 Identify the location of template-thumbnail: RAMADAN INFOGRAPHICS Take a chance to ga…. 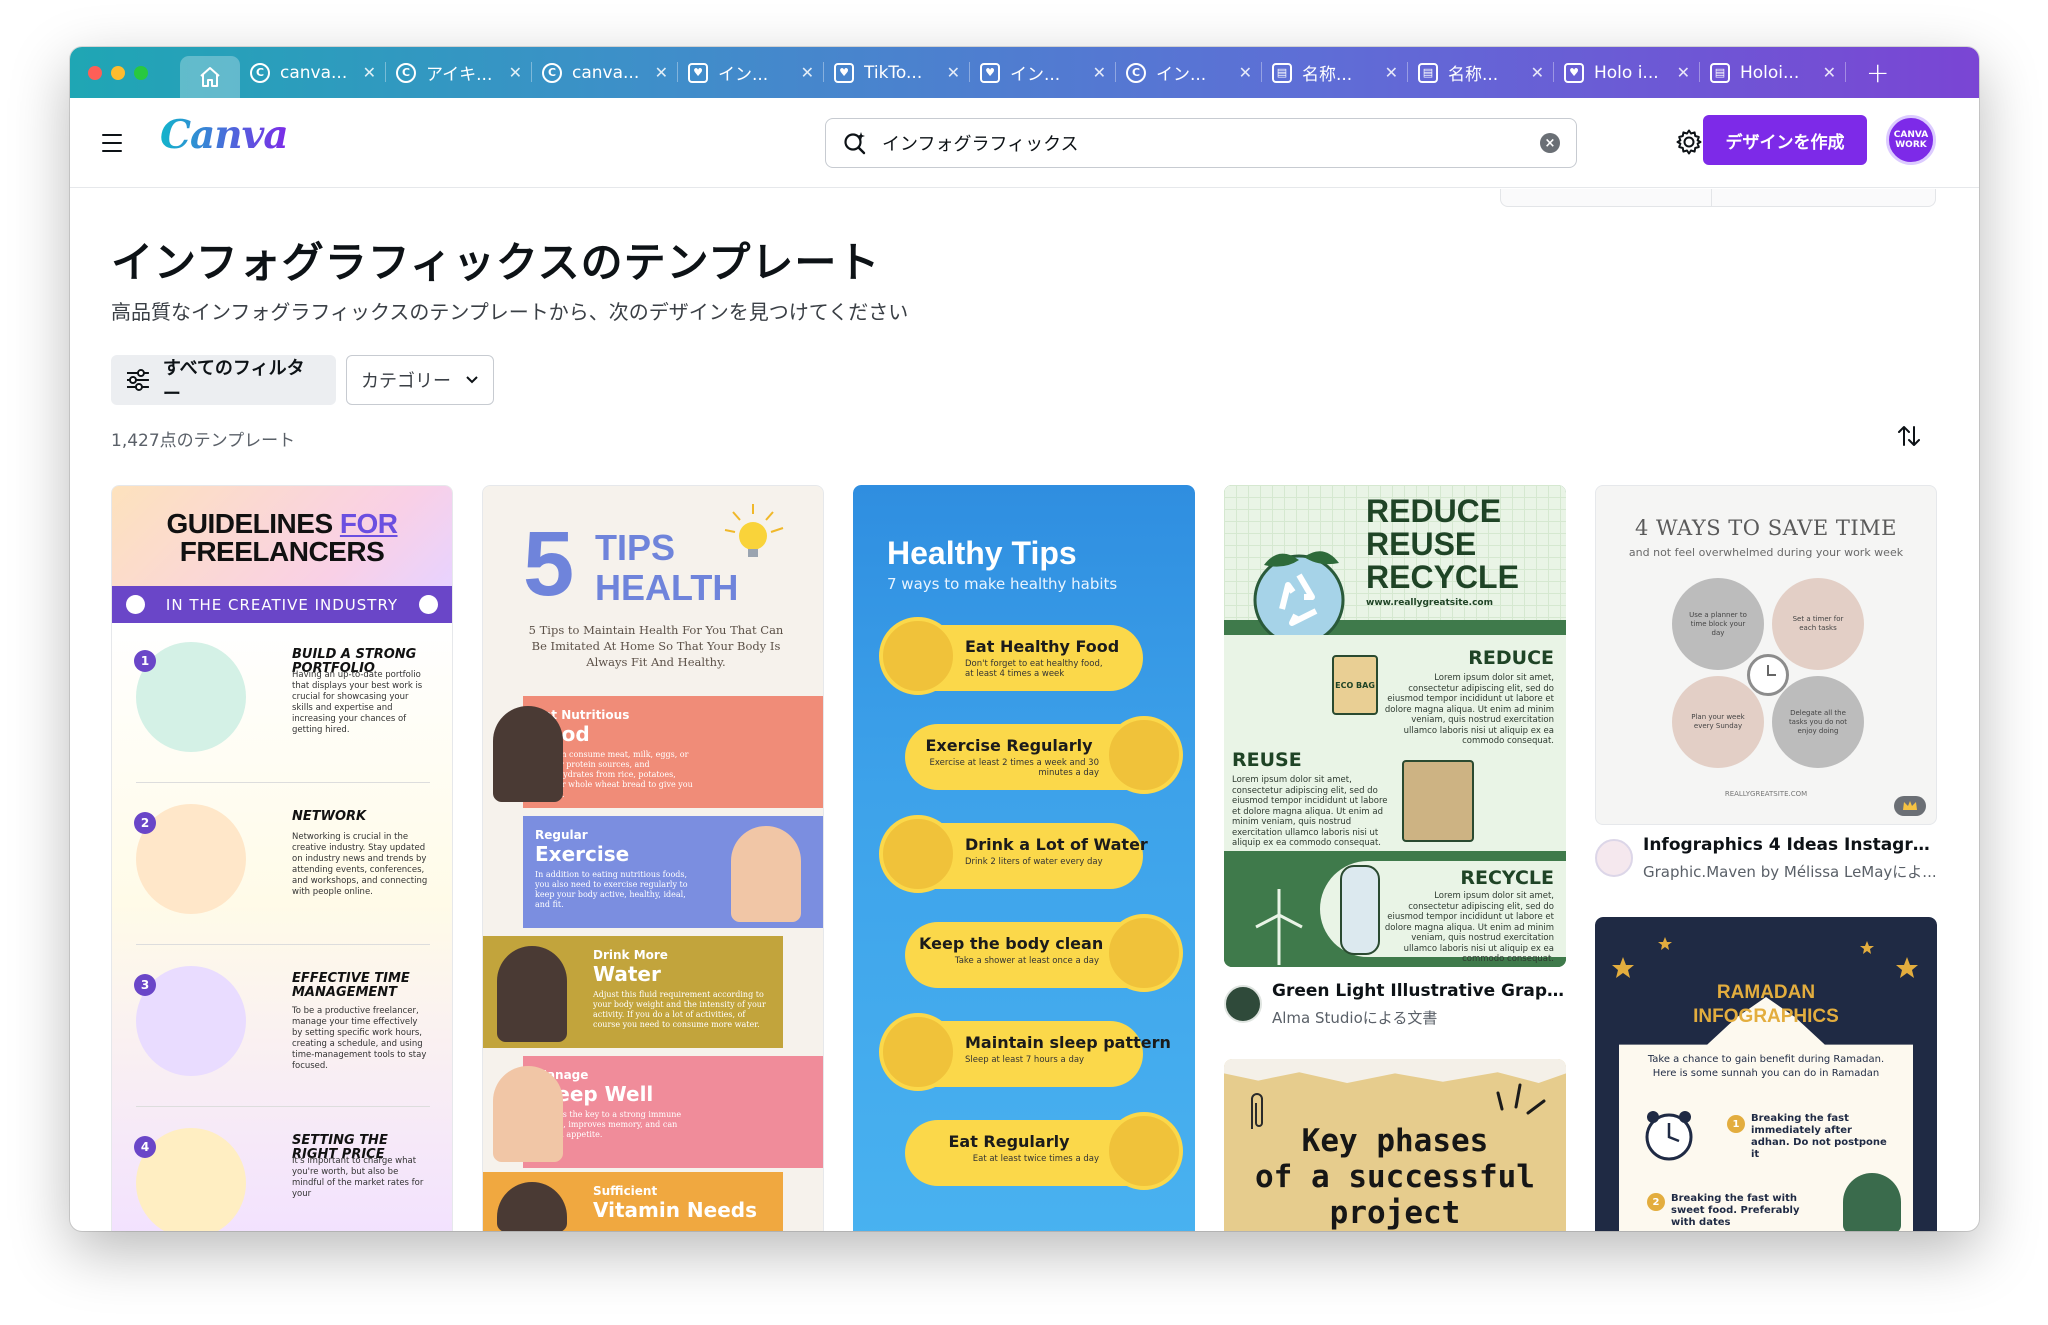
(1766, 1074).